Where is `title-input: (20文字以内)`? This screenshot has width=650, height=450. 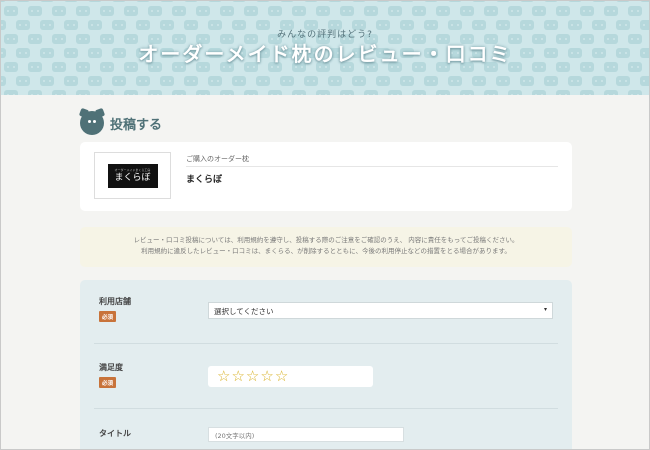 title-input: (20文字以内) is located at coordinates (306, 434).